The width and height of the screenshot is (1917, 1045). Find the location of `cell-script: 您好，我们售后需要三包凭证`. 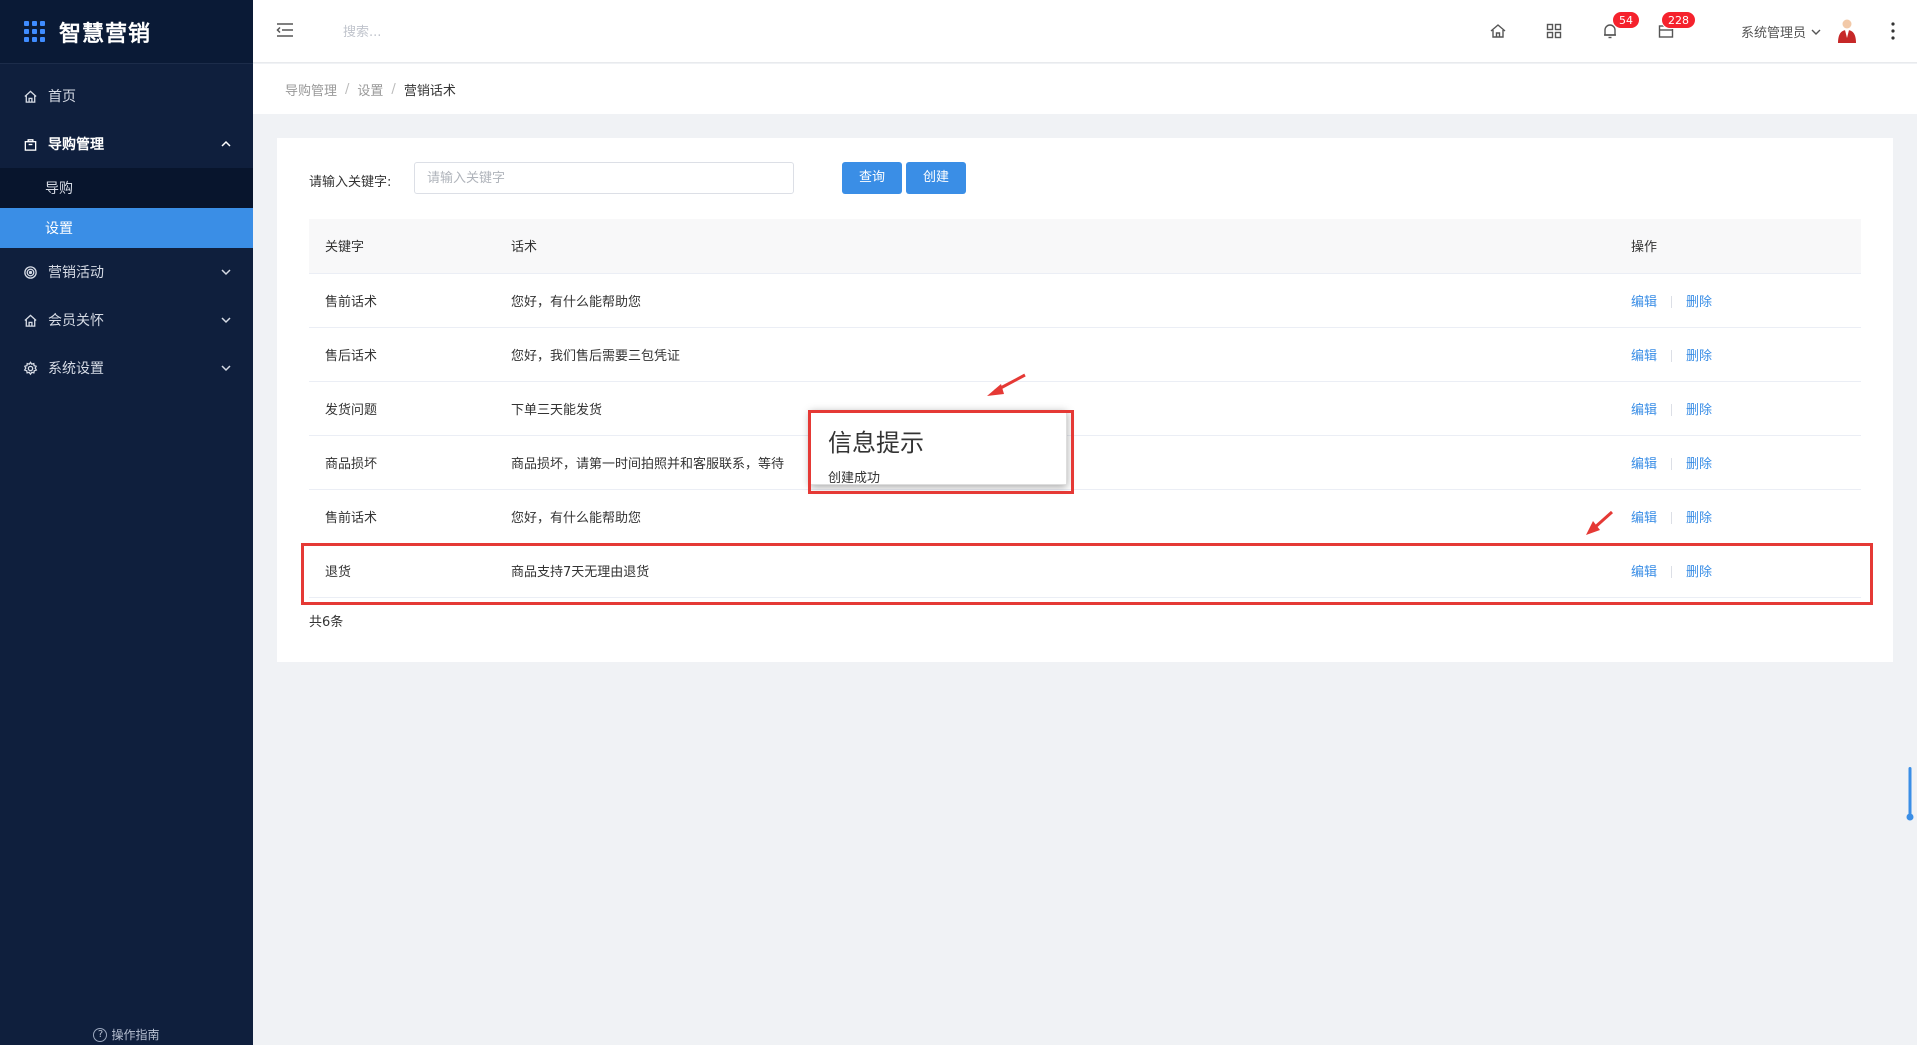

cell-script: 您好，我们售后需要三包凭证 is located at coordinates (1055, 354).